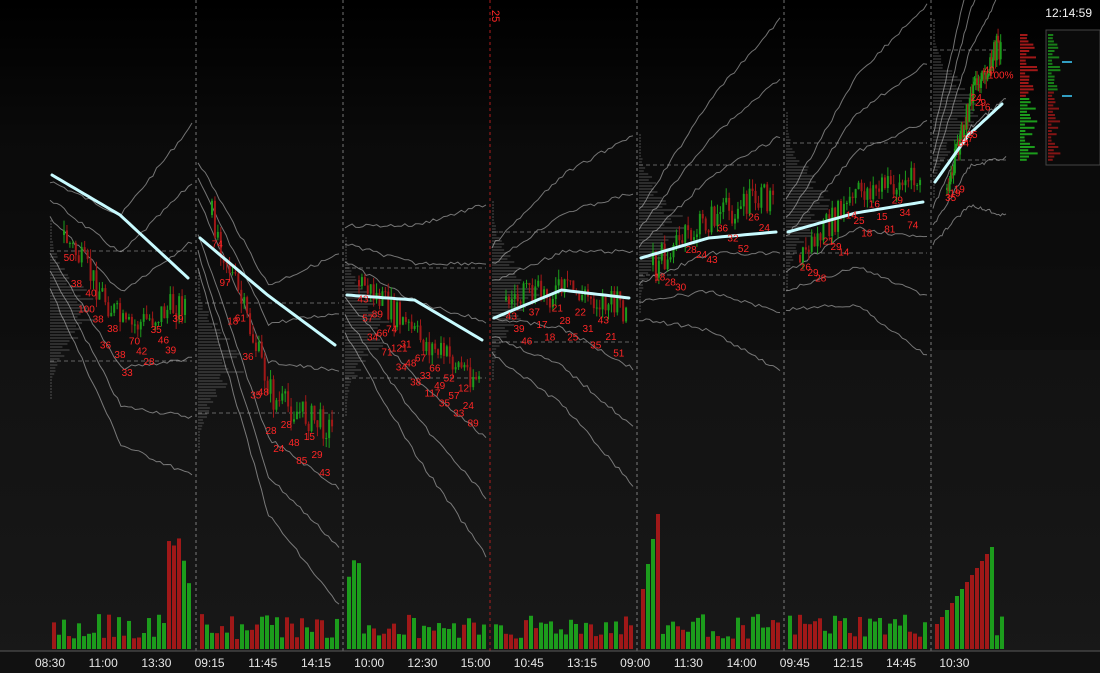 The height and width of the screenshot is (673, 1100). Describe the element at coordinates (262, 663) in the screenshot. I see `x-tick-label: 11:45` at that location.